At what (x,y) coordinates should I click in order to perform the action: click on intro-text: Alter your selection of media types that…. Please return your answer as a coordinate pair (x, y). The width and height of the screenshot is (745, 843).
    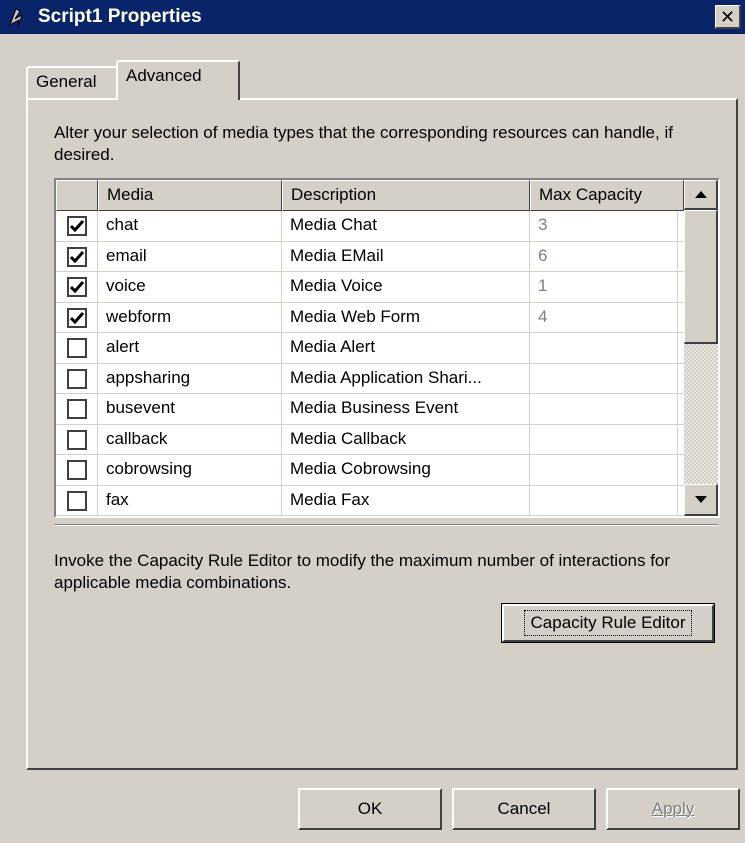
    Looking at the image, I should click on (363, 143).